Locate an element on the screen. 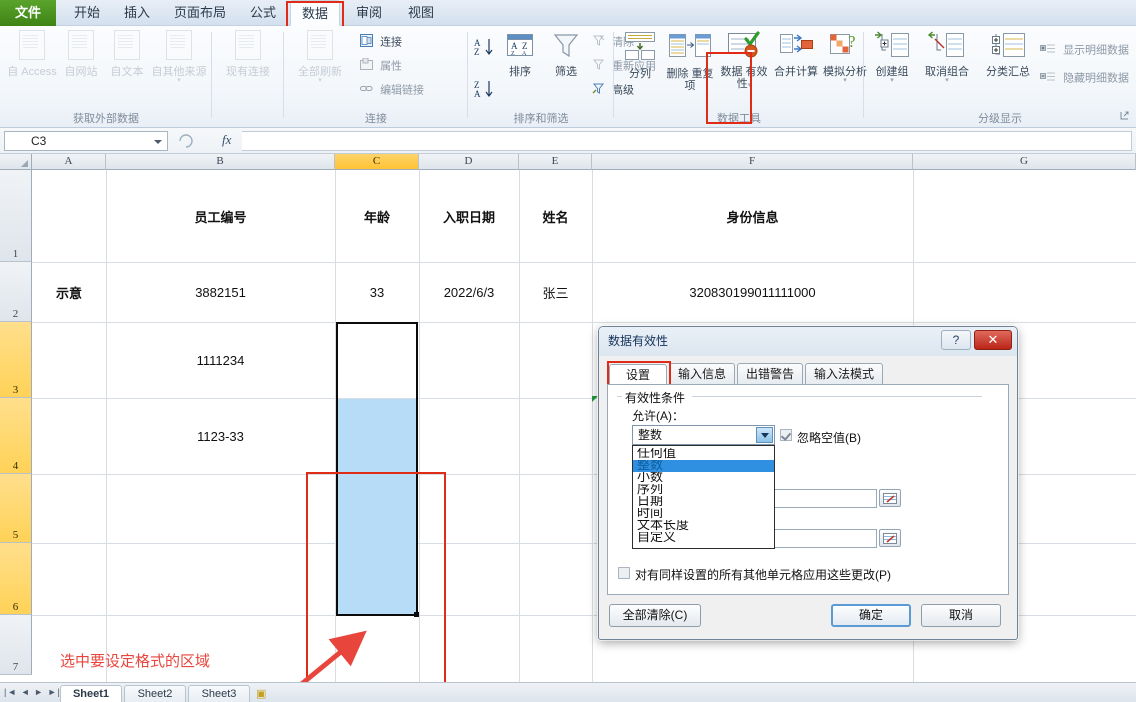 This screenshot has width=1136, height=702. dropdown-option-whole-number: 整数 is located at coordinates (703, 466).